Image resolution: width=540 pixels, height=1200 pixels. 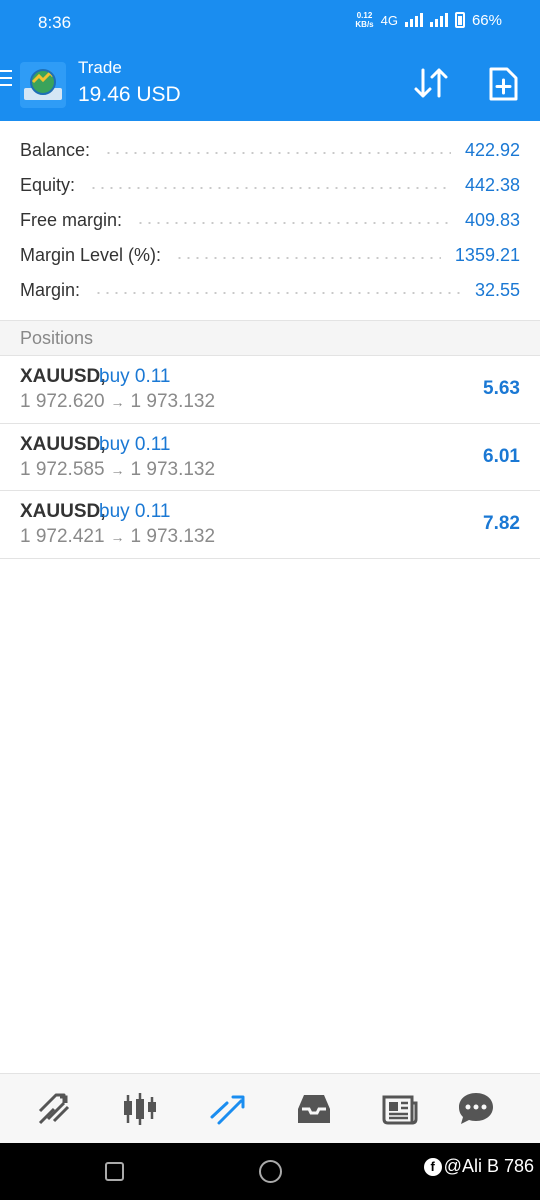 I want to click on open-price: 1 972.585, so click(x=62, y=469).